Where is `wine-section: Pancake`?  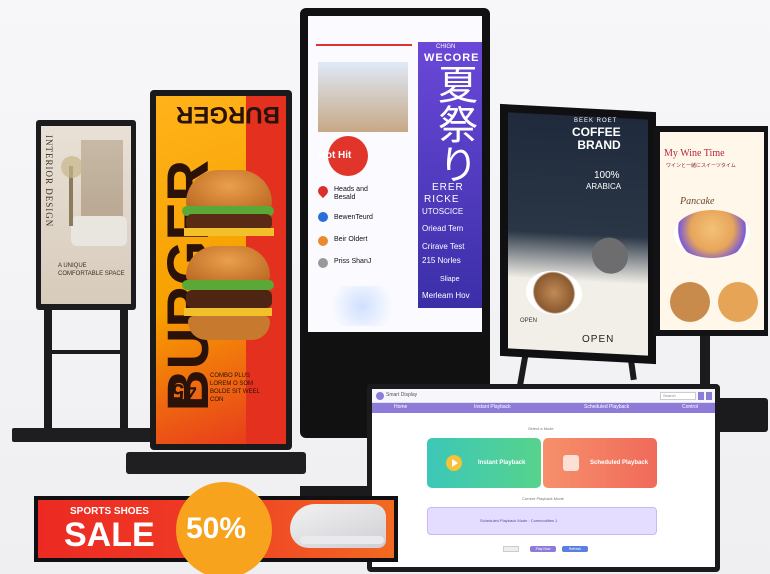 wine-section: Pancake is located at coordinates (697, 201).